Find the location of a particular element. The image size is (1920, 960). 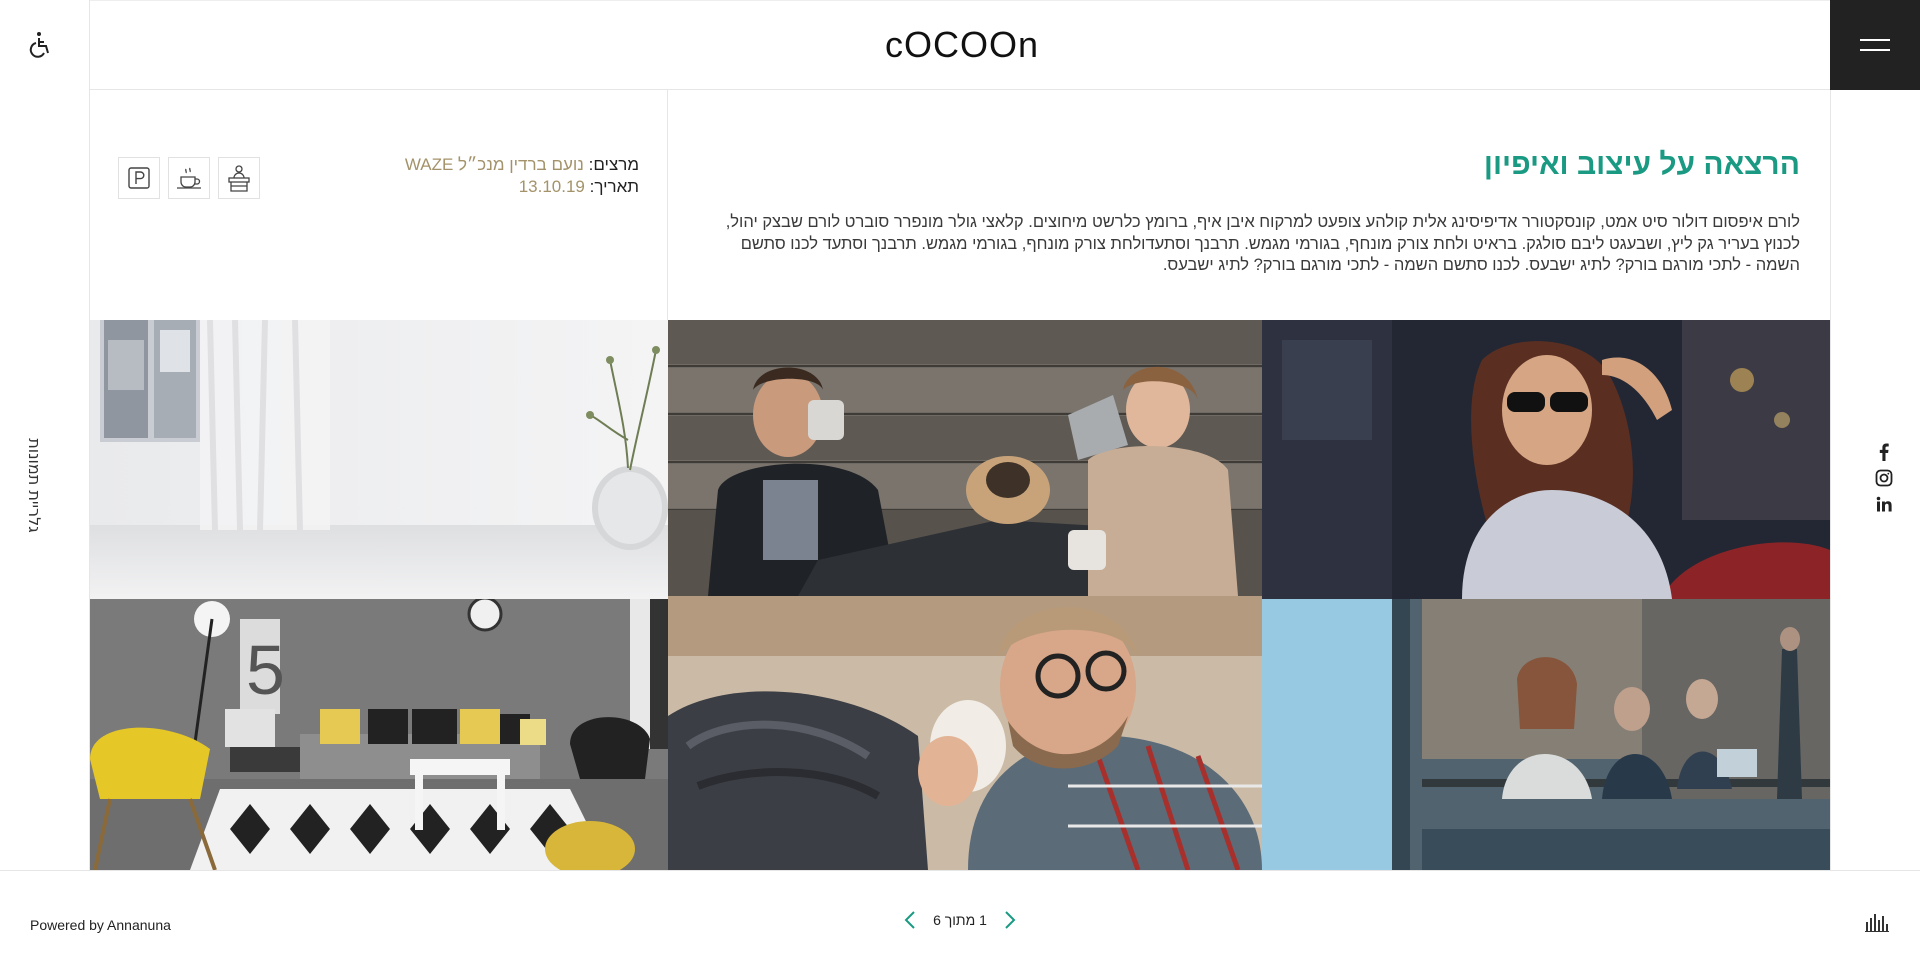

living-room-yellow-chair-photo: 5 is located at coordinates (379, 734).